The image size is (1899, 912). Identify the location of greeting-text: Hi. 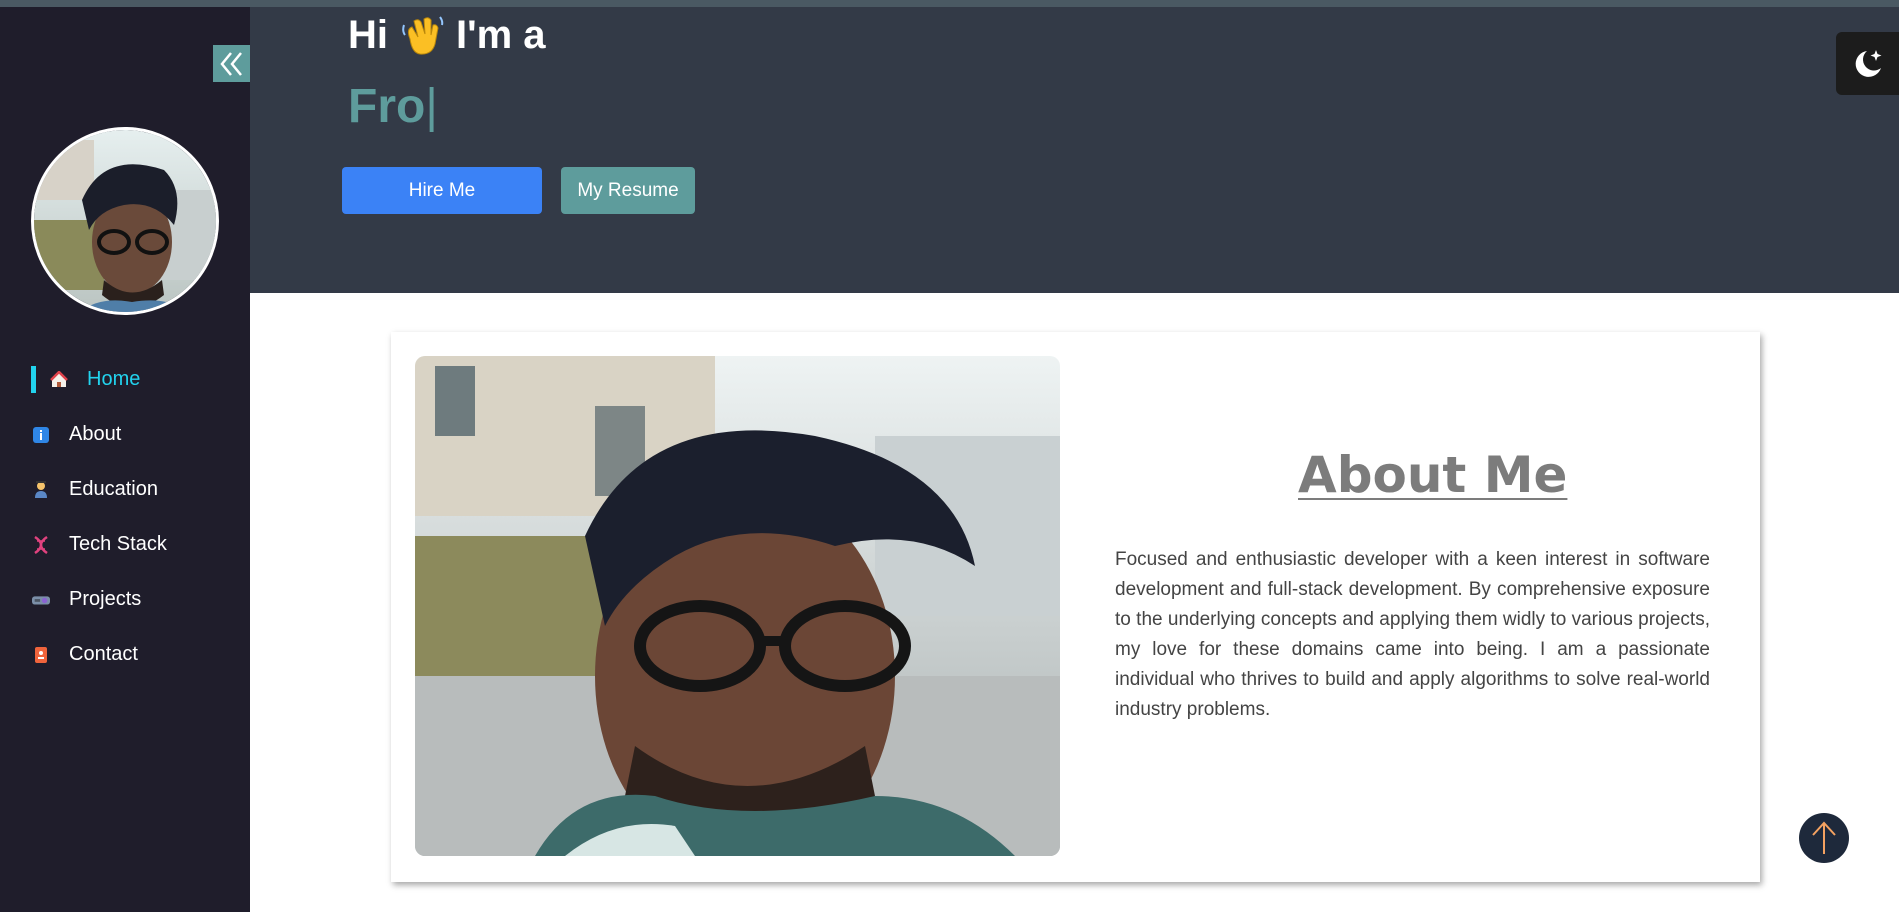
(368, 34).